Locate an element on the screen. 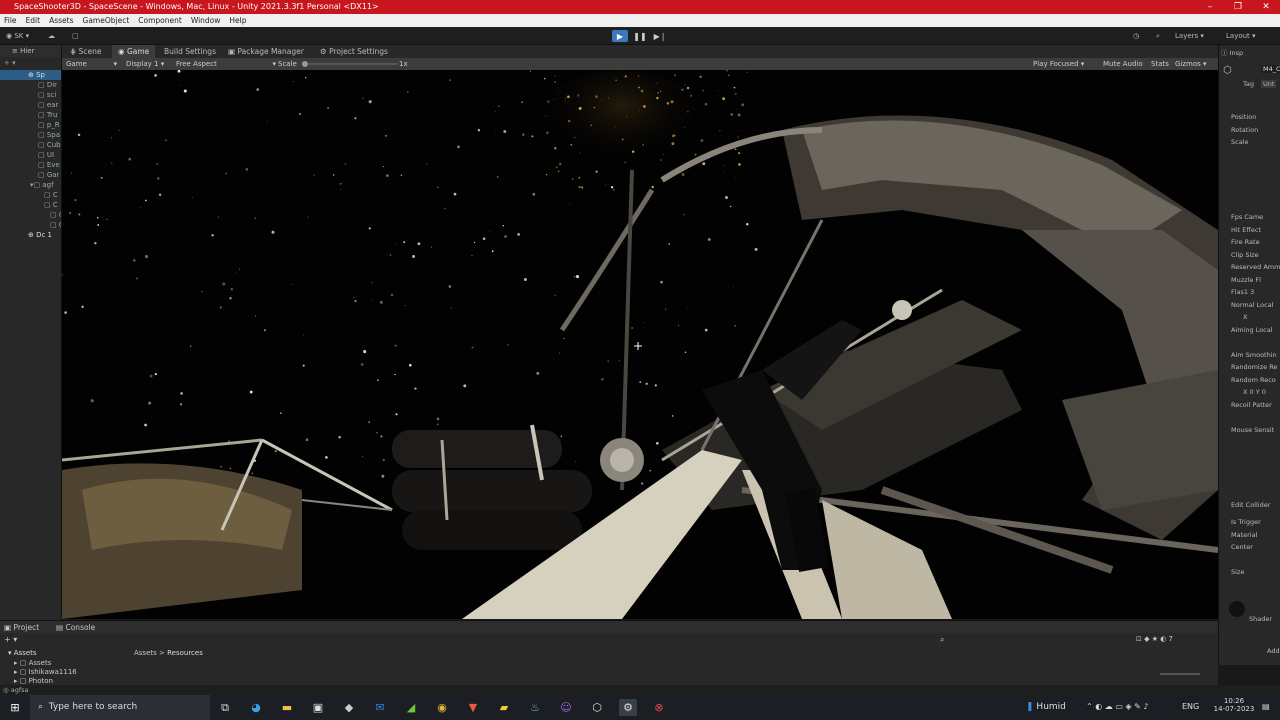 The image size is (1280, 720). zoom-slider is located at coordinates (1180, 674).